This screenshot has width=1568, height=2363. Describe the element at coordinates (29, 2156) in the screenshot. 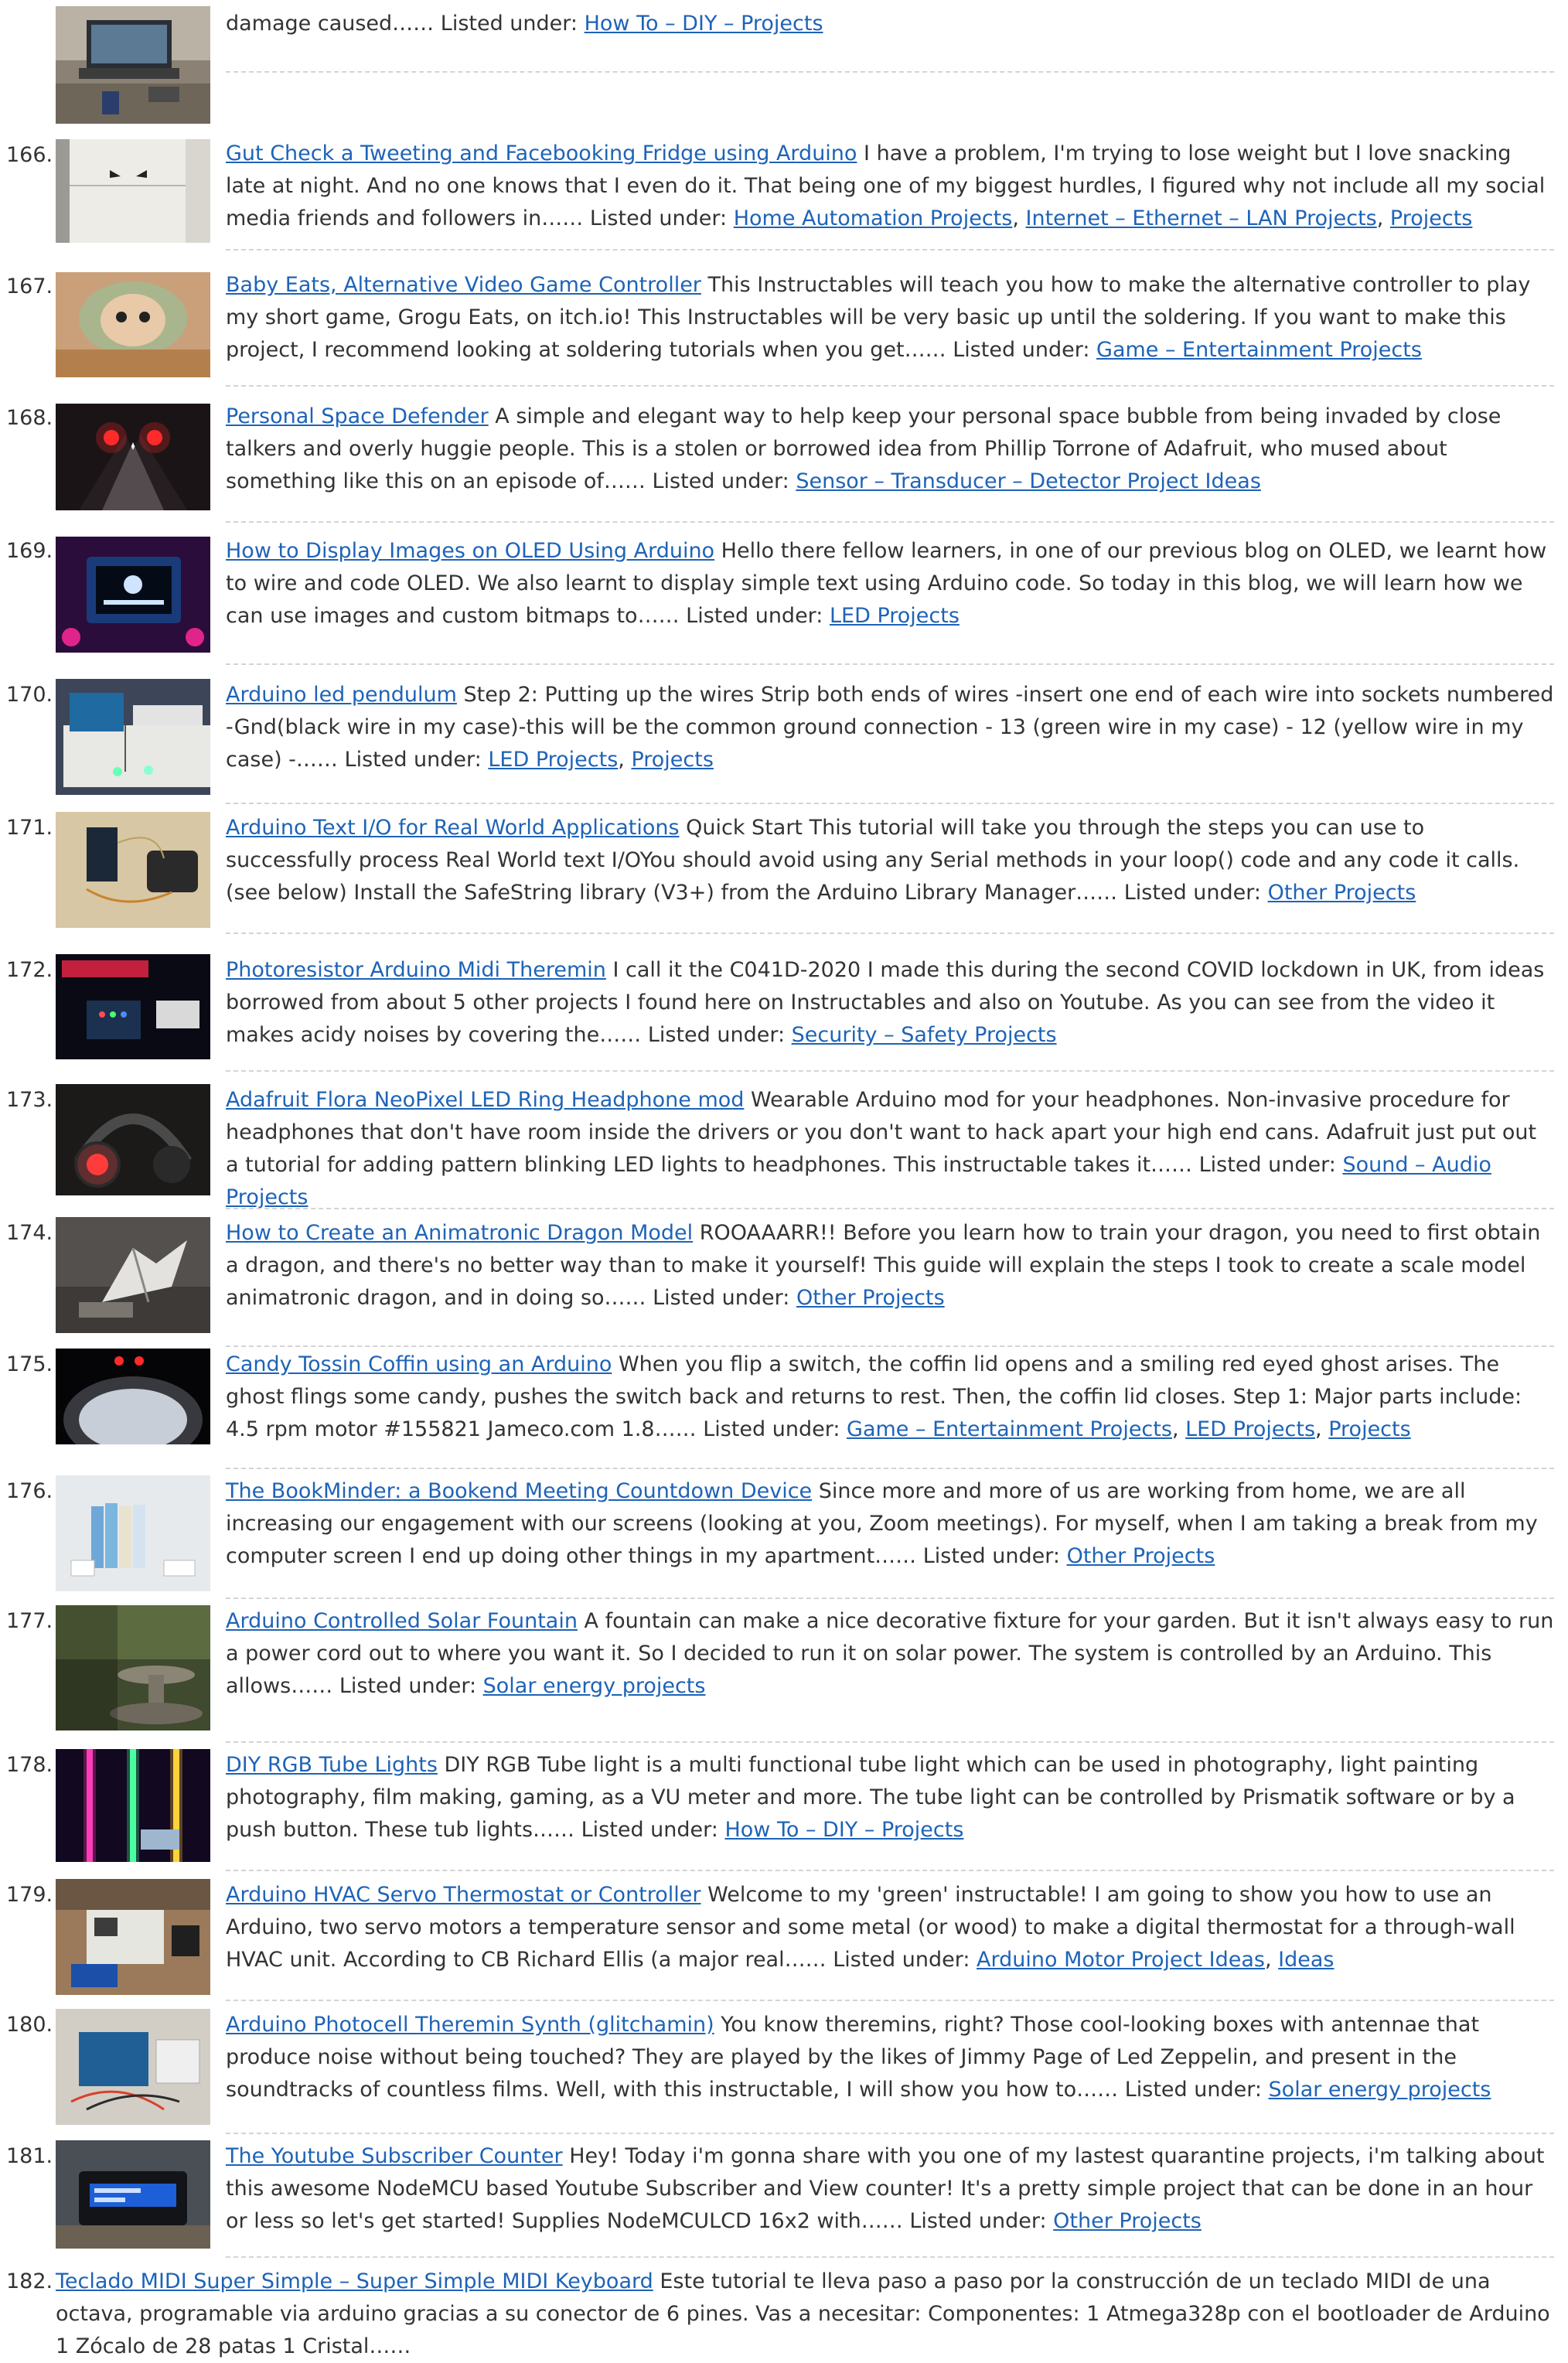

I see `item-number: 181.` at that location.